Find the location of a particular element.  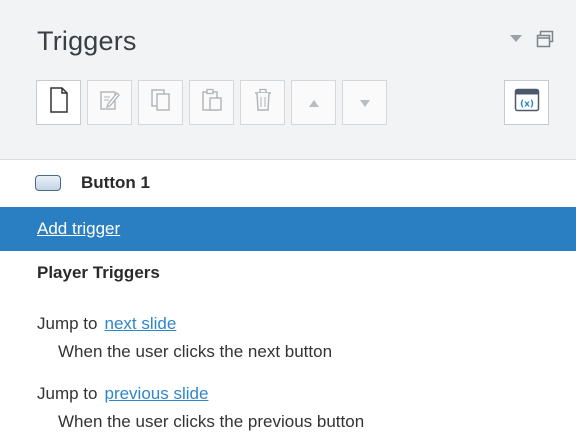

object-name: Button 1 is located at coordinates (115, 182).